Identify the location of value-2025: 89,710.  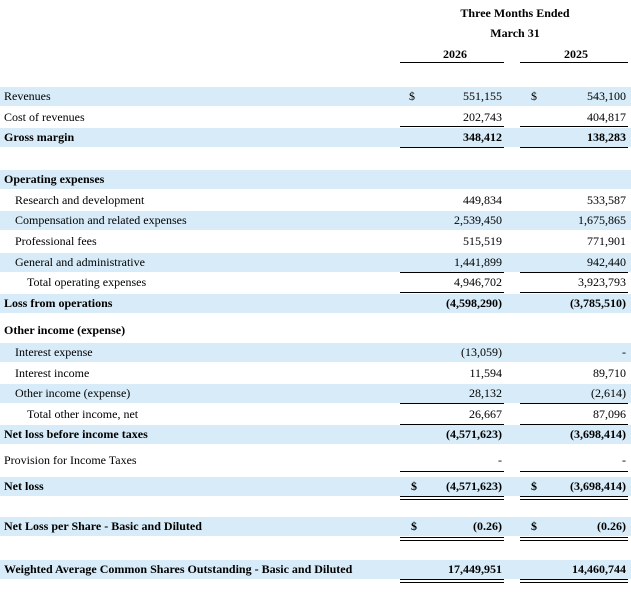
(609, 373).